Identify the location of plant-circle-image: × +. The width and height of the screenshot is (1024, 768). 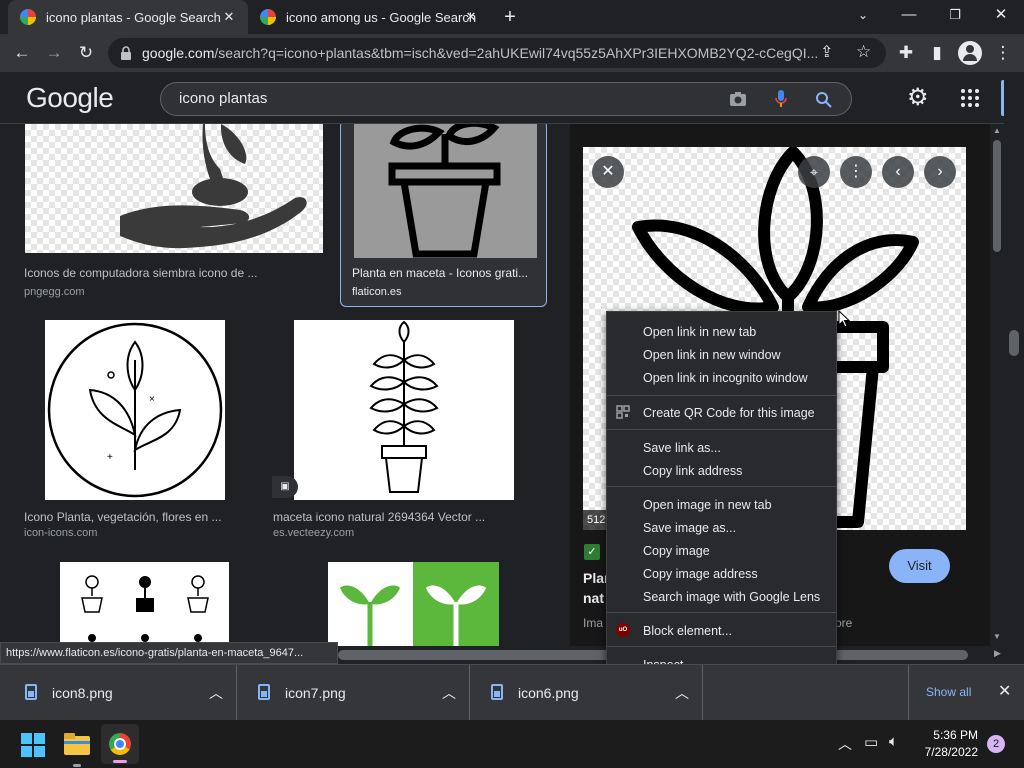
(135, 410).